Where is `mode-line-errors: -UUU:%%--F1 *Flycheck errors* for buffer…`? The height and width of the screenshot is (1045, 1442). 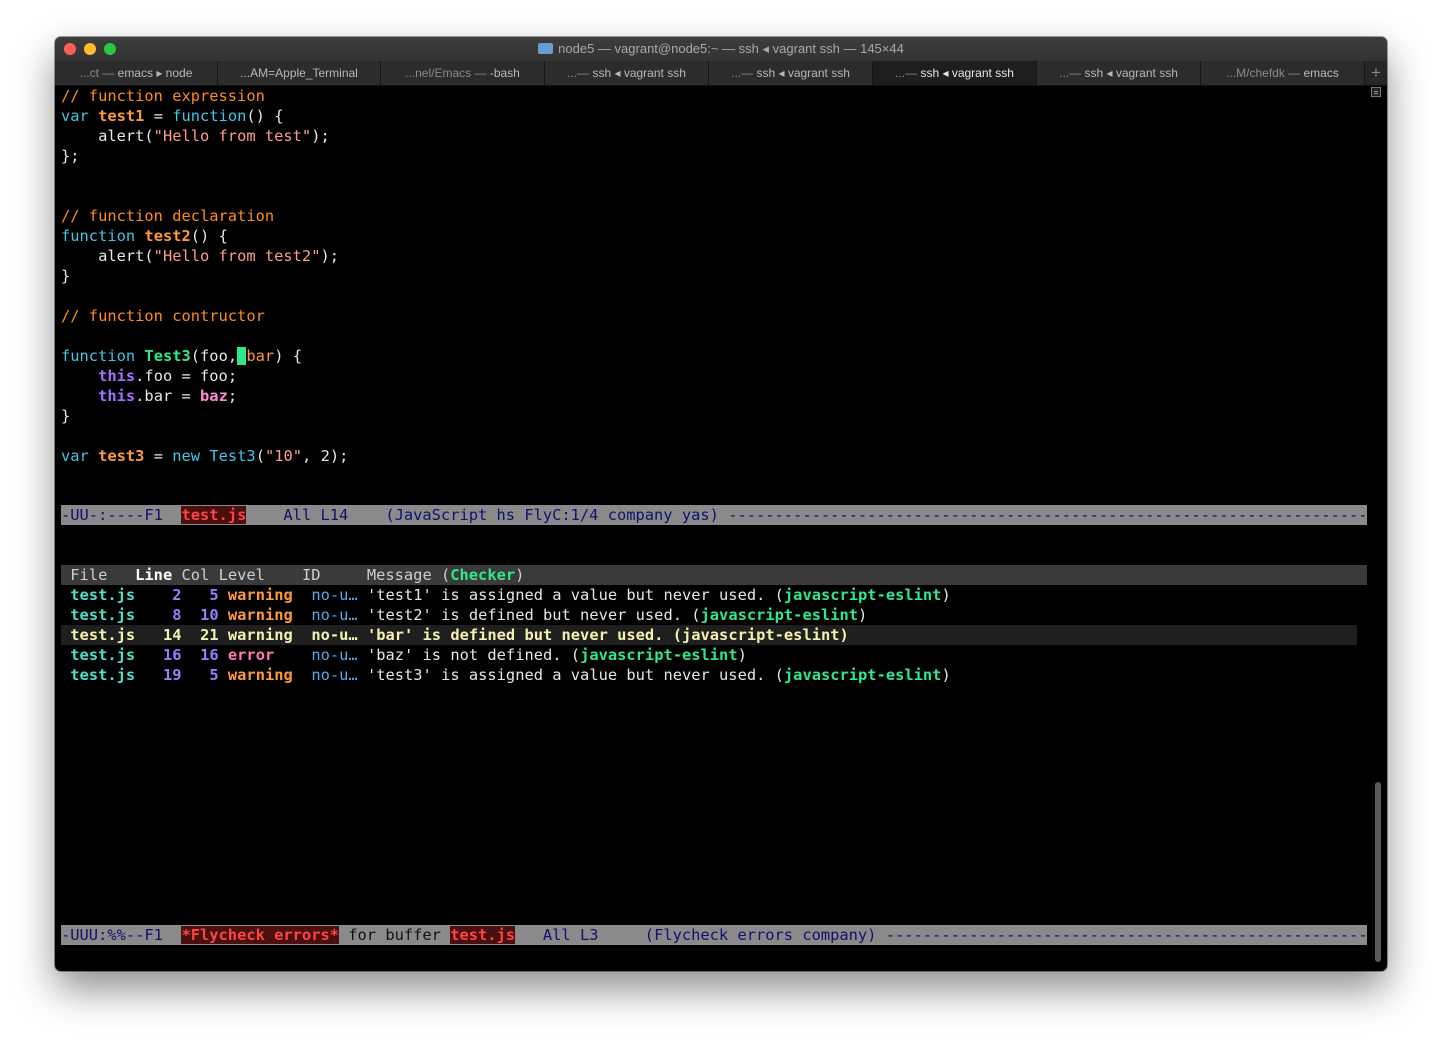
mode-line-errors: -UUU:%%--F1 *Flycheck errors* for buffer… is located at coordinates (714, 935).